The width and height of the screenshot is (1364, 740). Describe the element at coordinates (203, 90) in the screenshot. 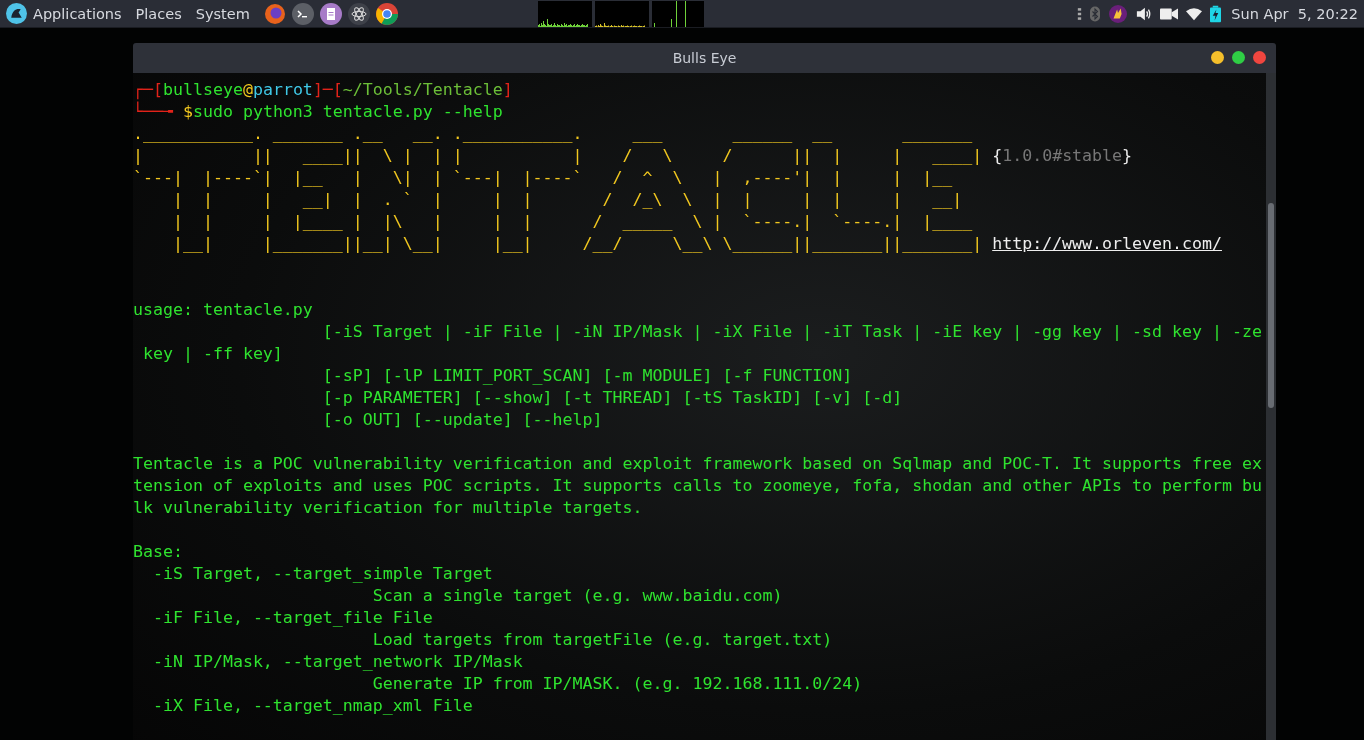

I see `prompt-user: bullseye` at that location.